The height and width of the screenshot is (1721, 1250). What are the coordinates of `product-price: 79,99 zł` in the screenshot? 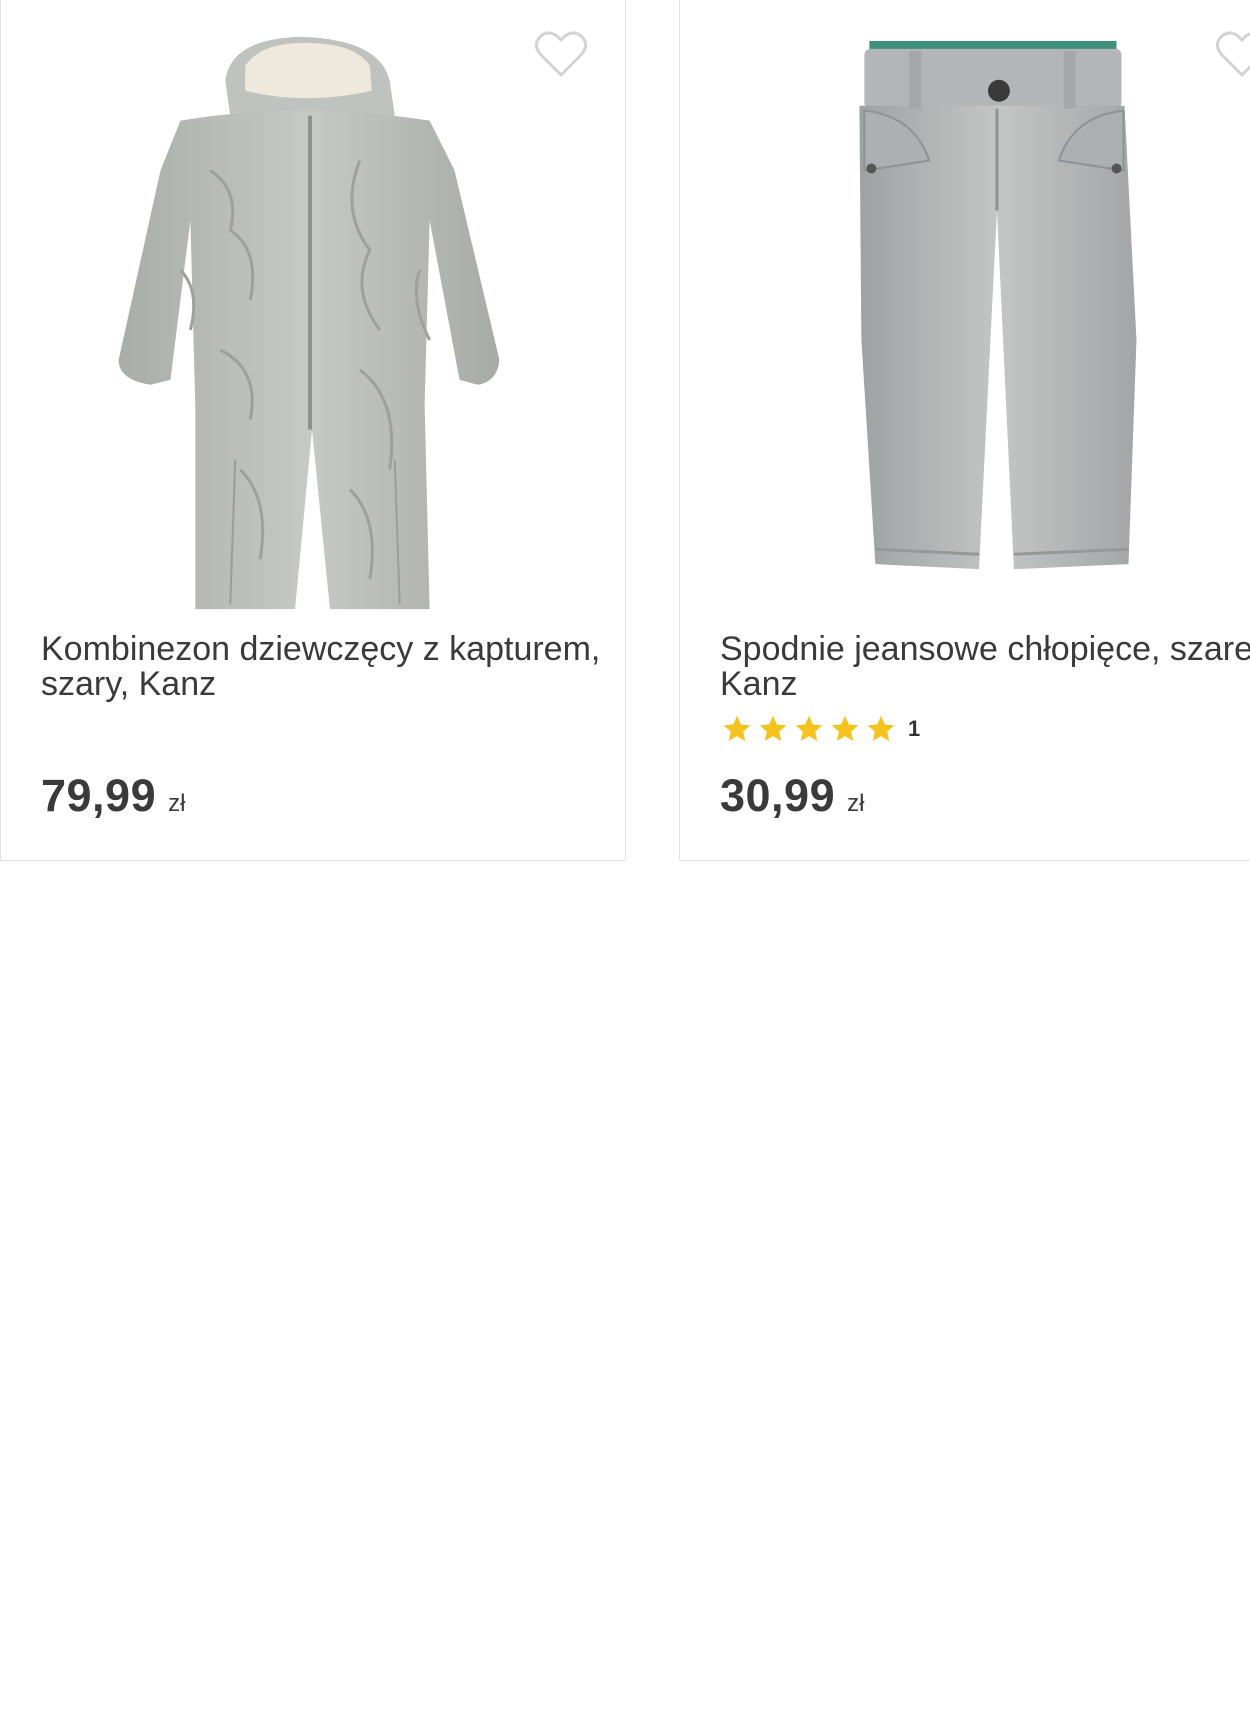 It's located at (113, 796).